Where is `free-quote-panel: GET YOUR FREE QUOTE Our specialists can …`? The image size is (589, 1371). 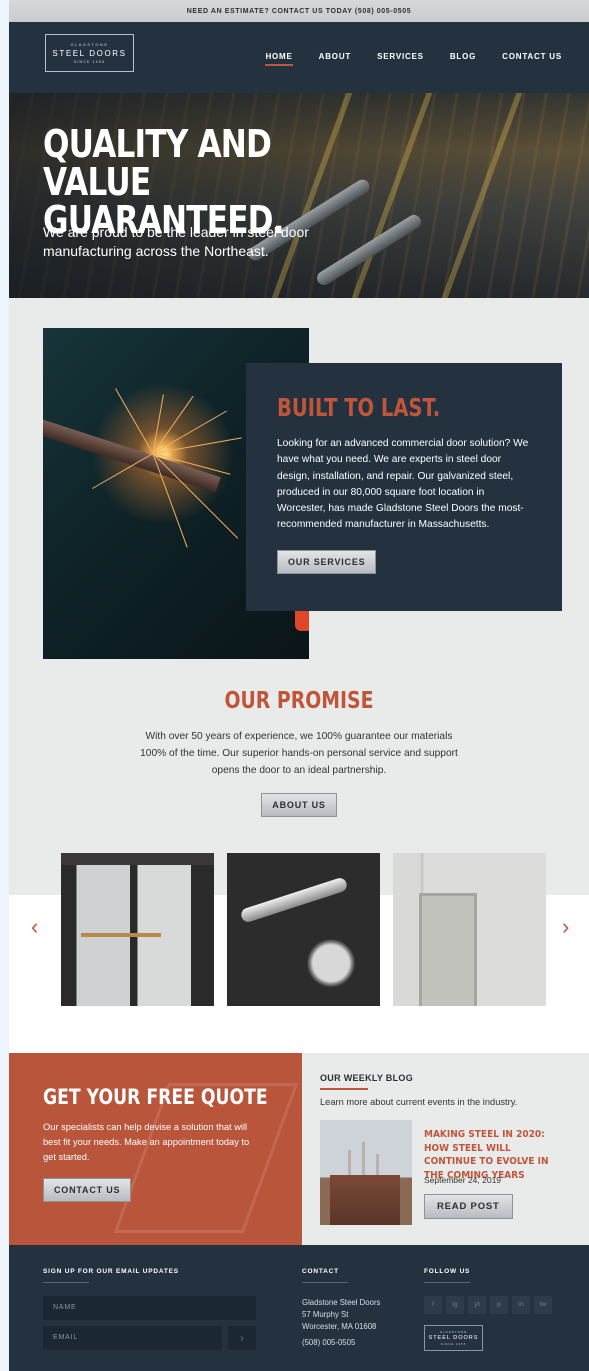 free-quote-panel: GET YOUR FREE QUOTE Our specialists can … is located at coordinates (155, 1149).